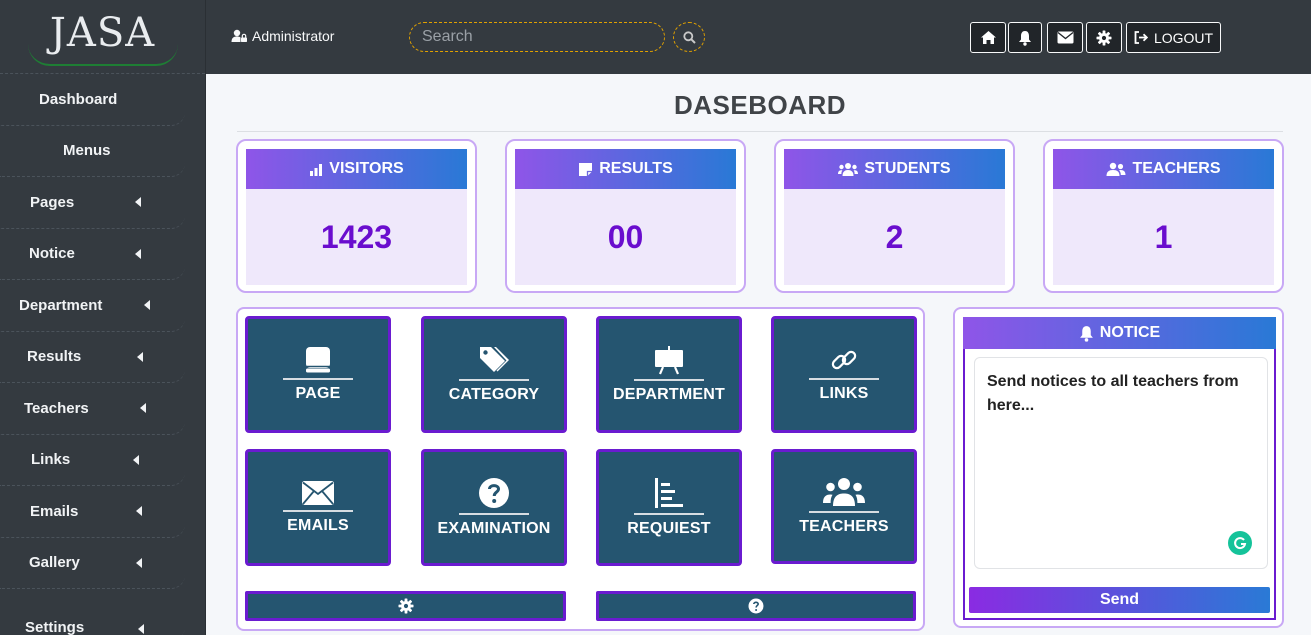  I want to click on stat-card-value: 1423, so click(356, 237).